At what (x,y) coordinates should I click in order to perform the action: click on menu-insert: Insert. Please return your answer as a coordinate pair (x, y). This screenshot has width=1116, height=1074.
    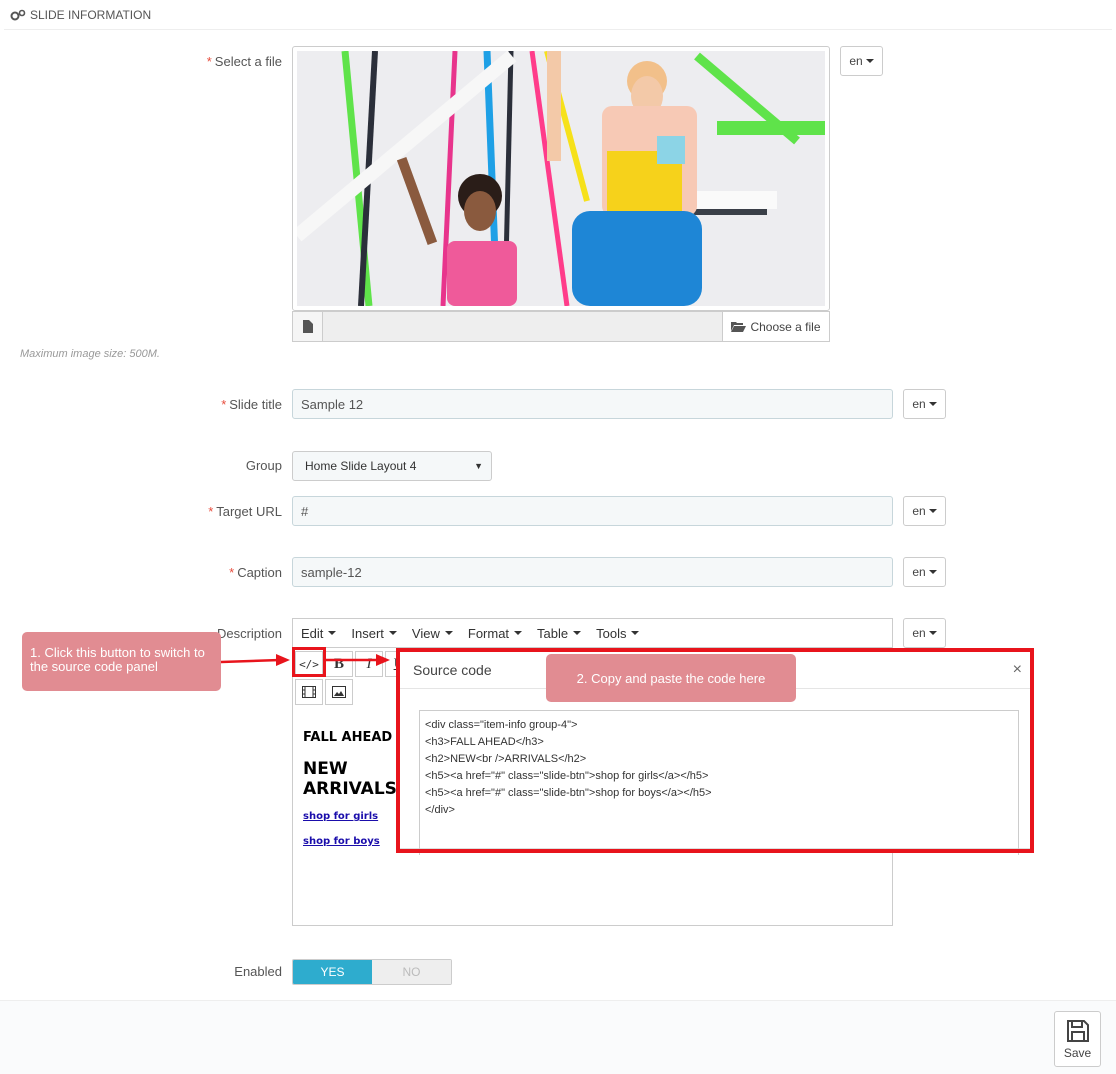
    Looking at the image, I should click on (374, 633).